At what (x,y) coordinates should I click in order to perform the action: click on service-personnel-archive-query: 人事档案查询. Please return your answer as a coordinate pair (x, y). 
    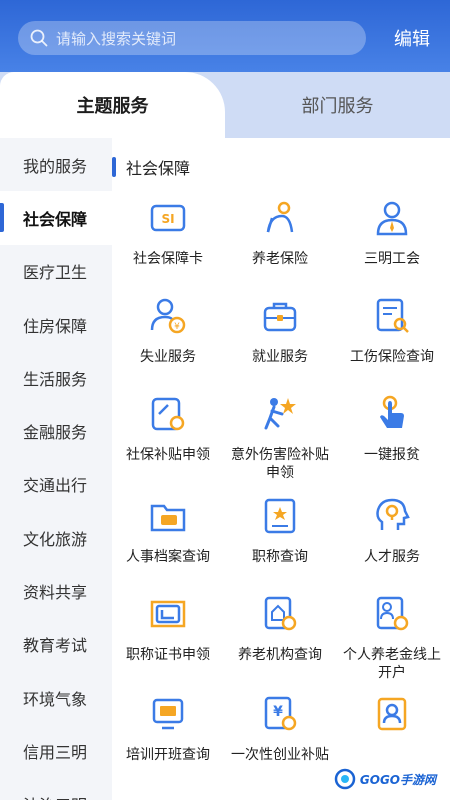
    Looking at the image, I should click on (168, 531).